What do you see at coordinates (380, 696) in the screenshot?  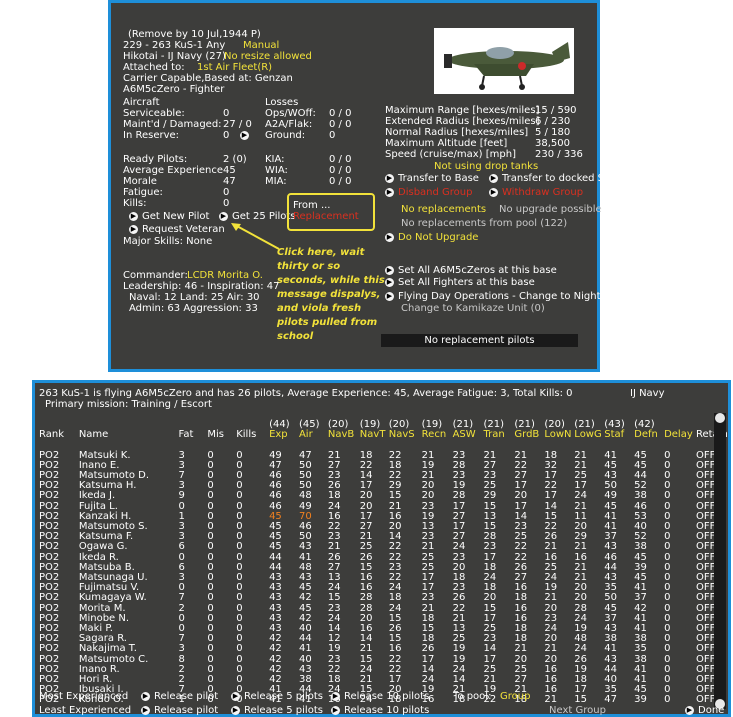 I see `release-10-most-button: ▶ Release 10 pilots` at bounding box center [380, 696].